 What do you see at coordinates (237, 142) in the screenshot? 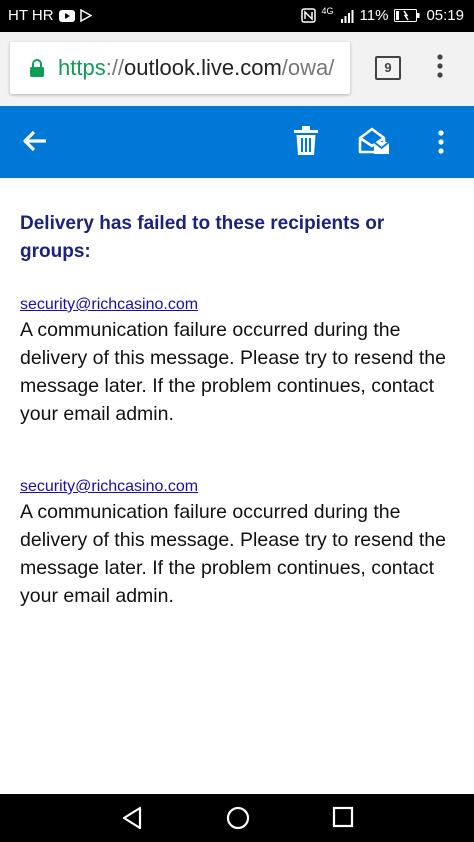
I see `app-bar` at bounding box center [237, 142].